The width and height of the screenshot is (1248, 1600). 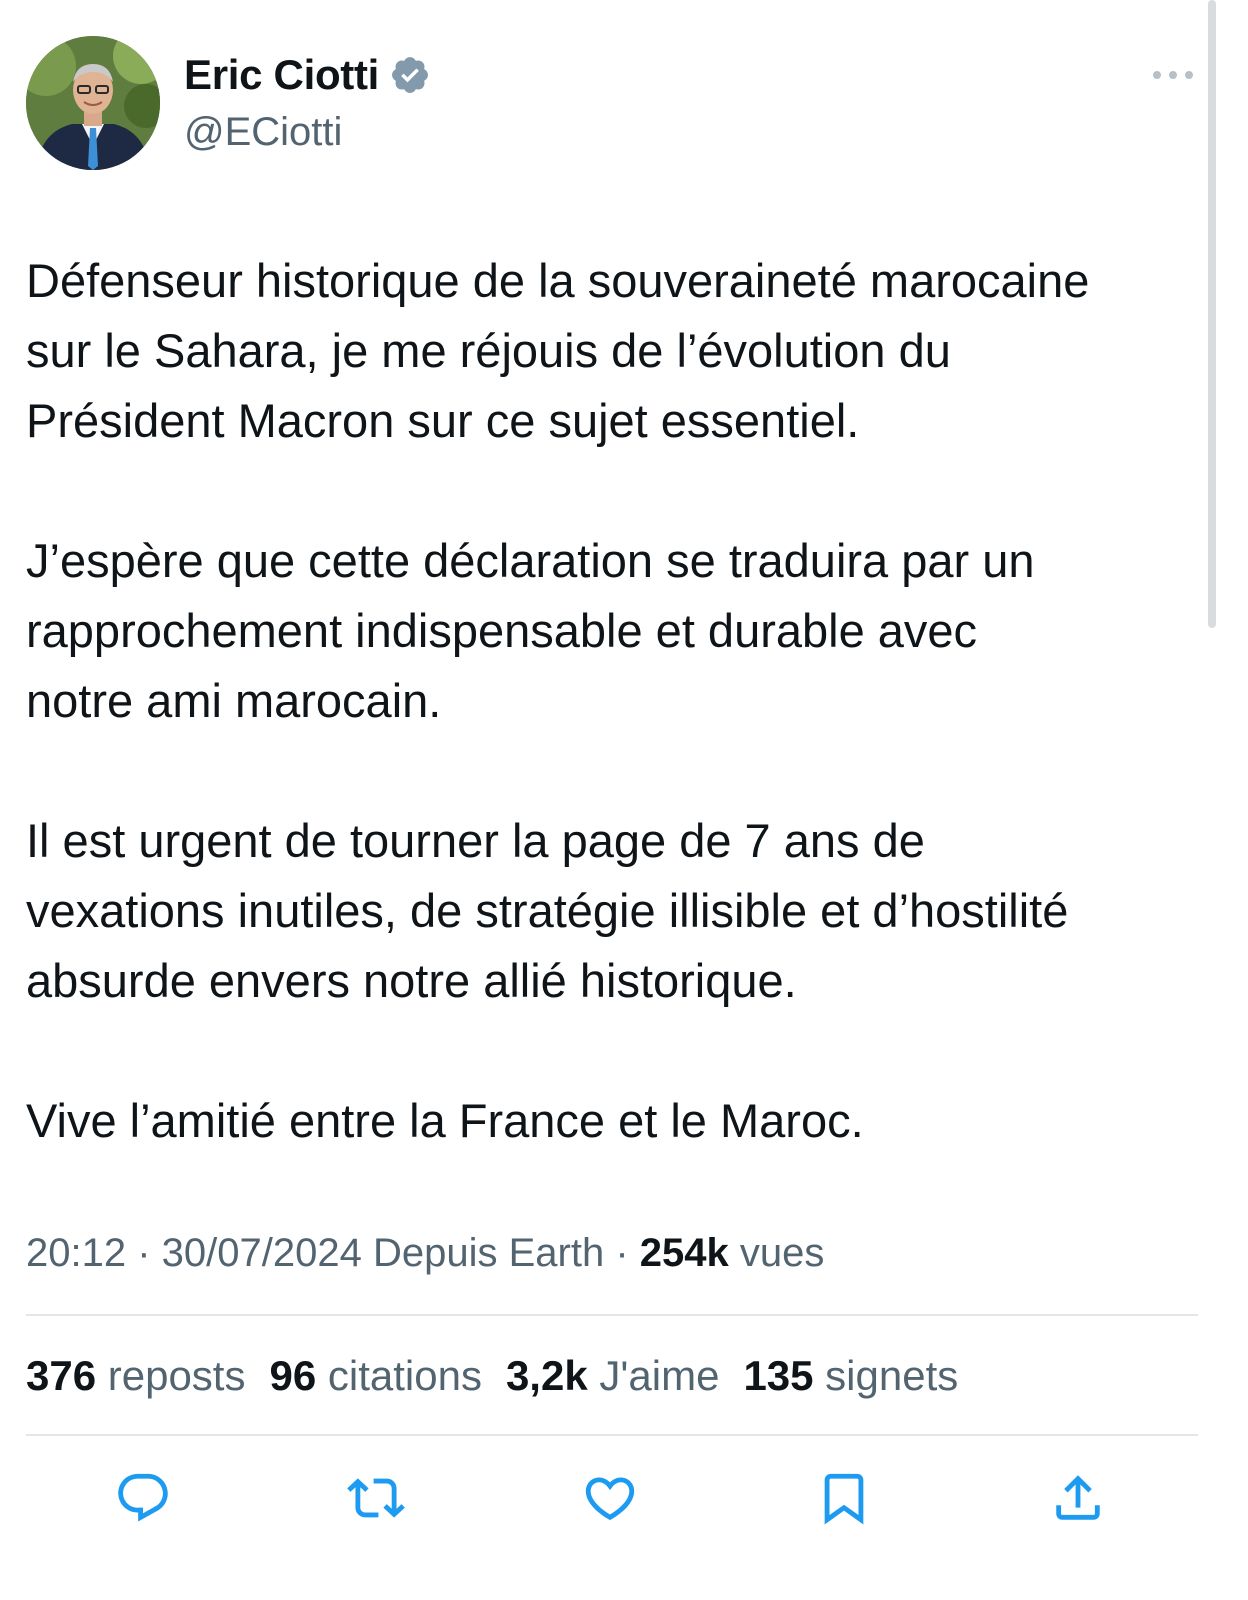 I want to click on author-handle: @ECiotti, so click(x=263, y=132).